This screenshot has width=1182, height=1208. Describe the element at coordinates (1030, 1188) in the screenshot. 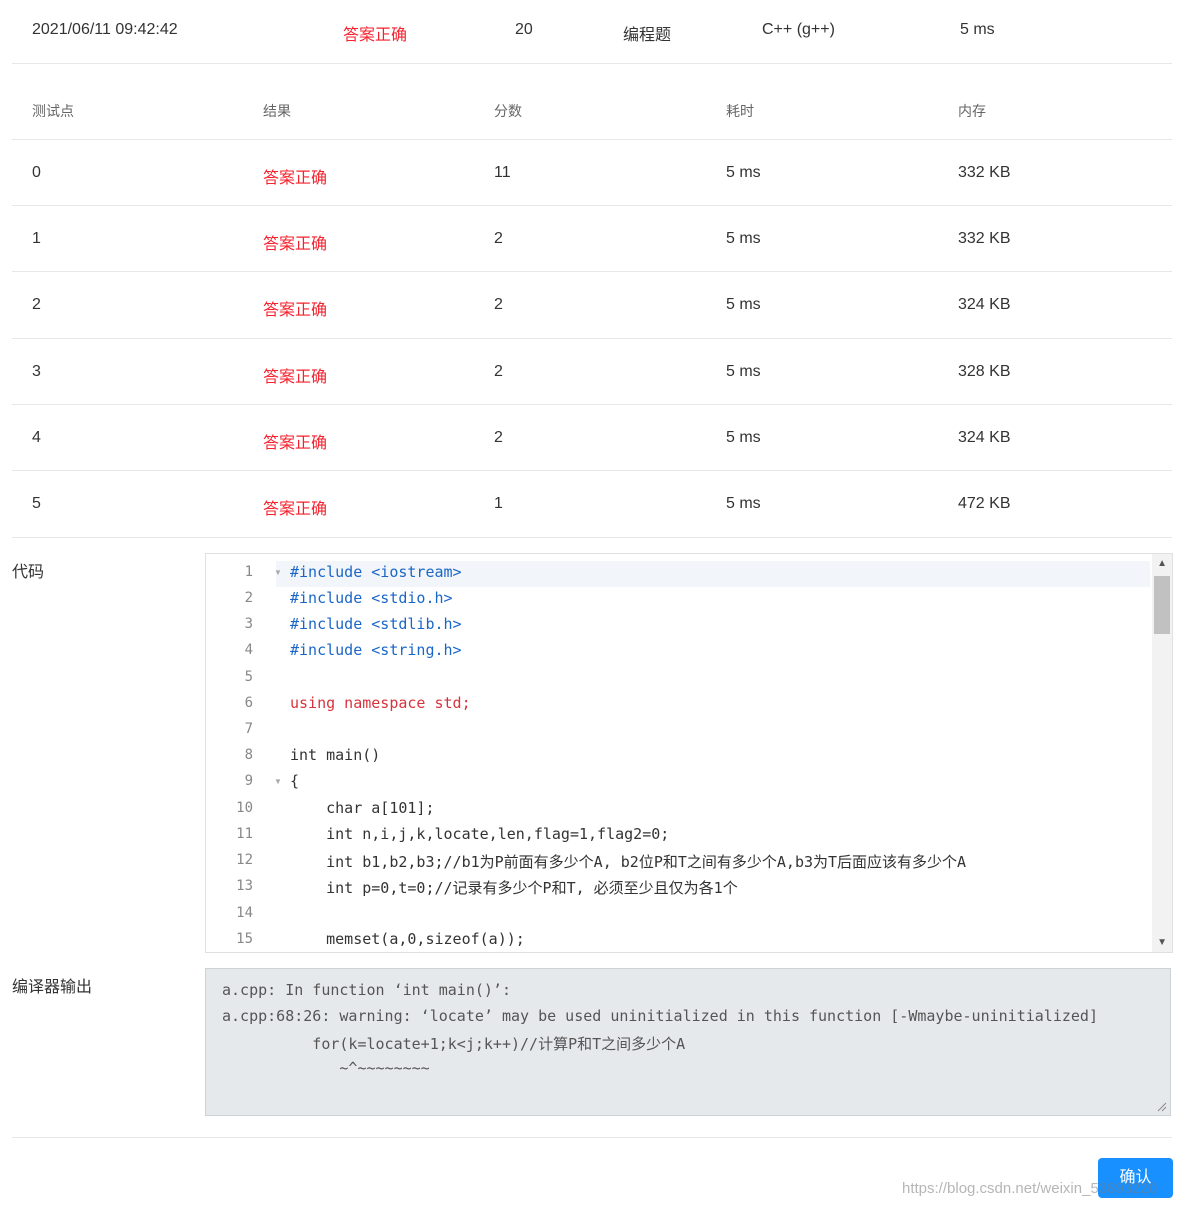

I see `watermark: https://blog.csdn.net/weixin_53893220` at that location.